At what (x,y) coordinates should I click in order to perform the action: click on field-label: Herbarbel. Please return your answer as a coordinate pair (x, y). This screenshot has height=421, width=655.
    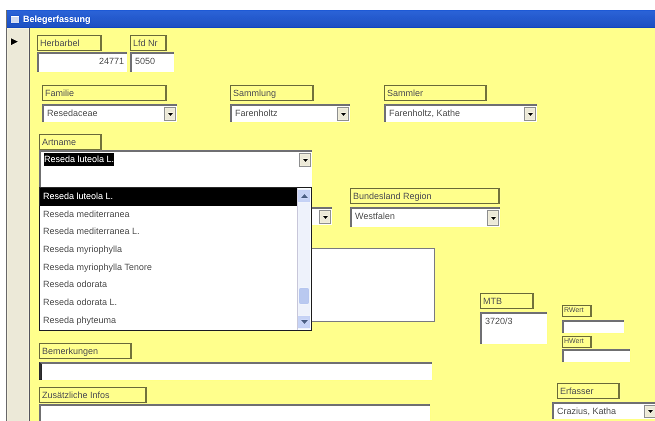
    Looking at the image, I should click on (69, 43).